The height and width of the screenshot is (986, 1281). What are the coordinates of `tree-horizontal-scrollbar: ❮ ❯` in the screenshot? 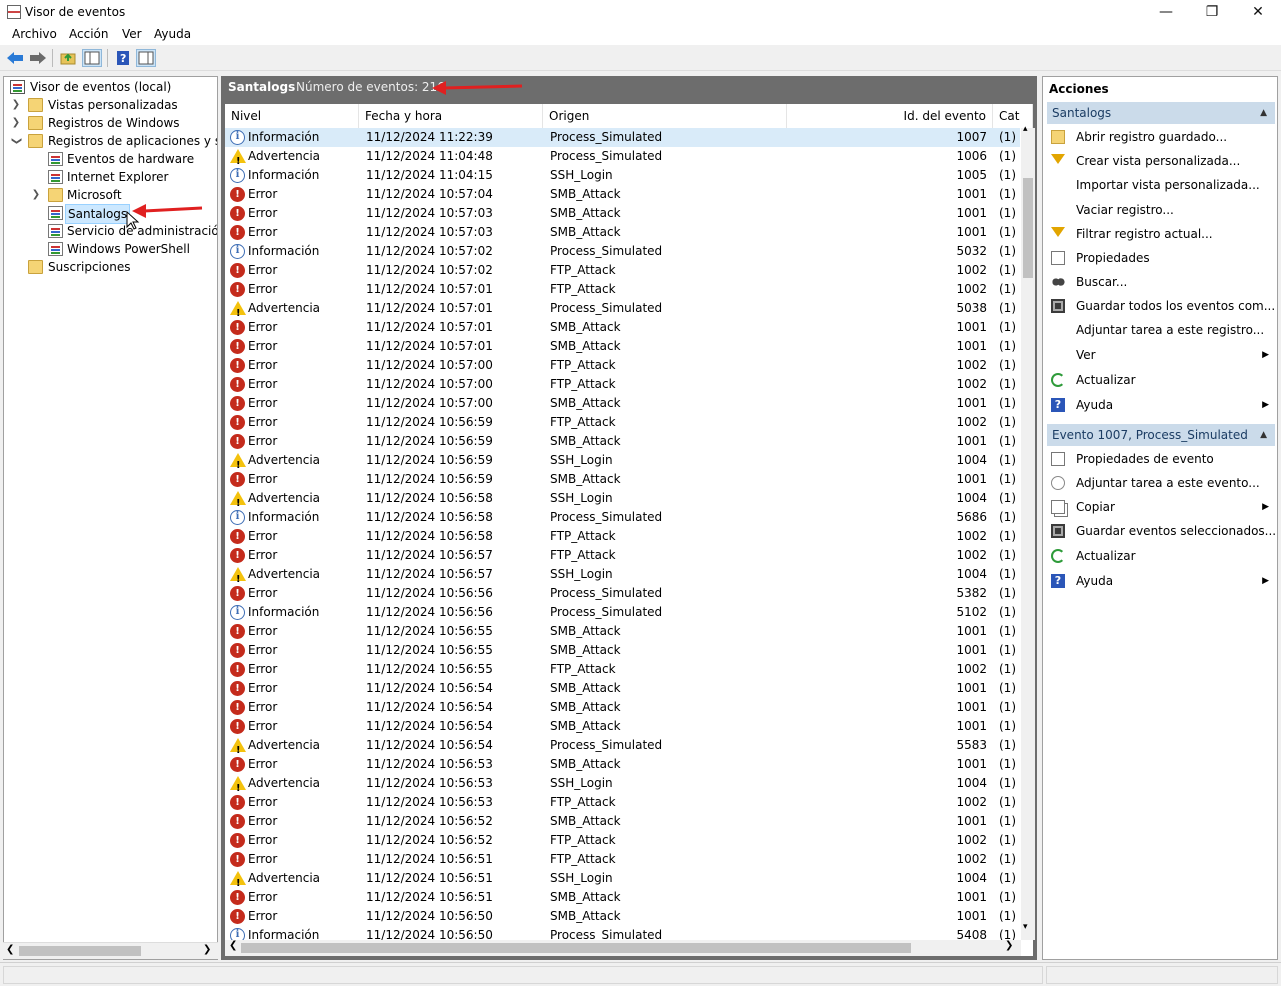 It's located at (110, 950).